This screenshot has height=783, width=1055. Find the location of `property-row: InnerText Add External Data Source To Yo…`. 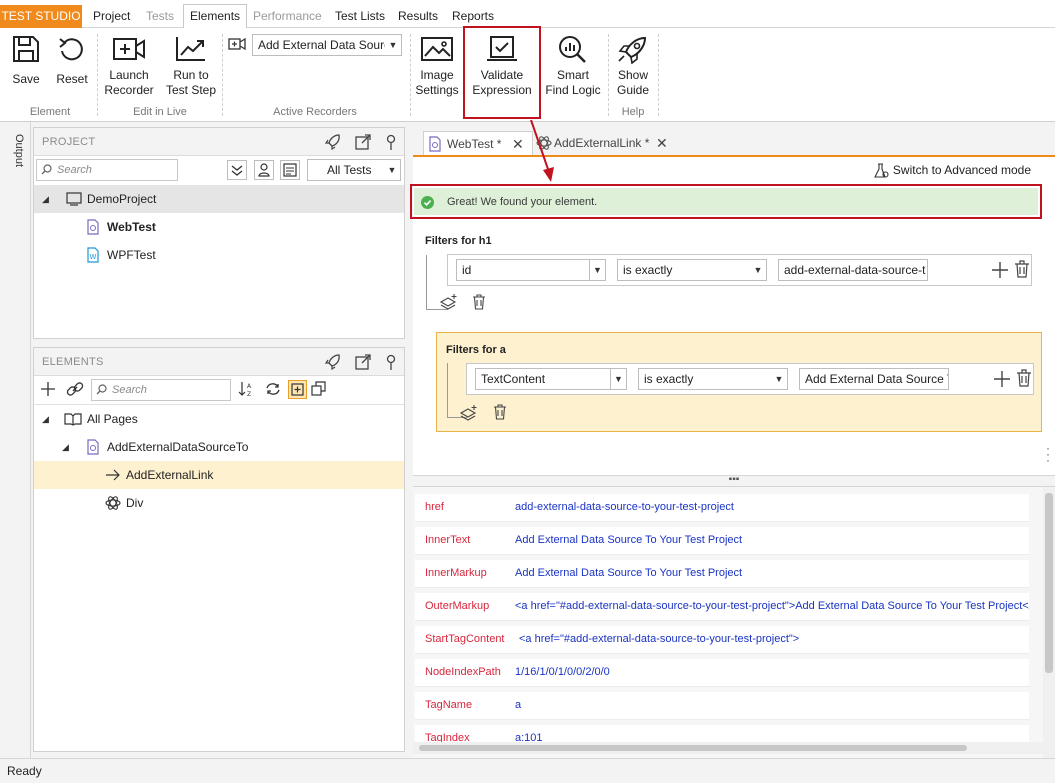

property-row: InnerText Add External Data Source To Yo… is located at coordinates (722, 541).